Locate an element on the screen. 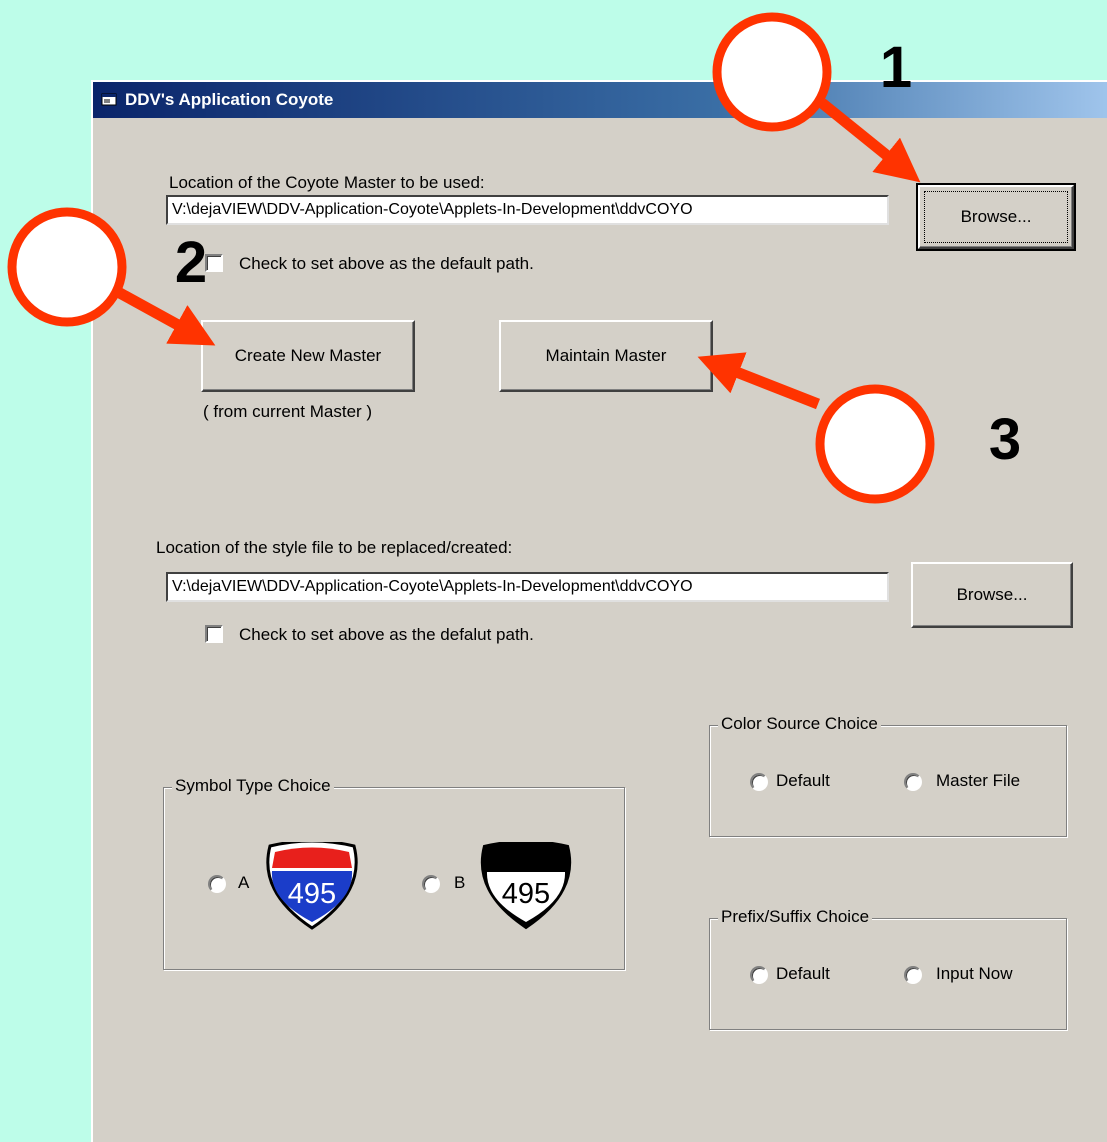 The height and width of the screenshot is (1142, 1107). callout-2: 2 is located at coordinates (106, 267).